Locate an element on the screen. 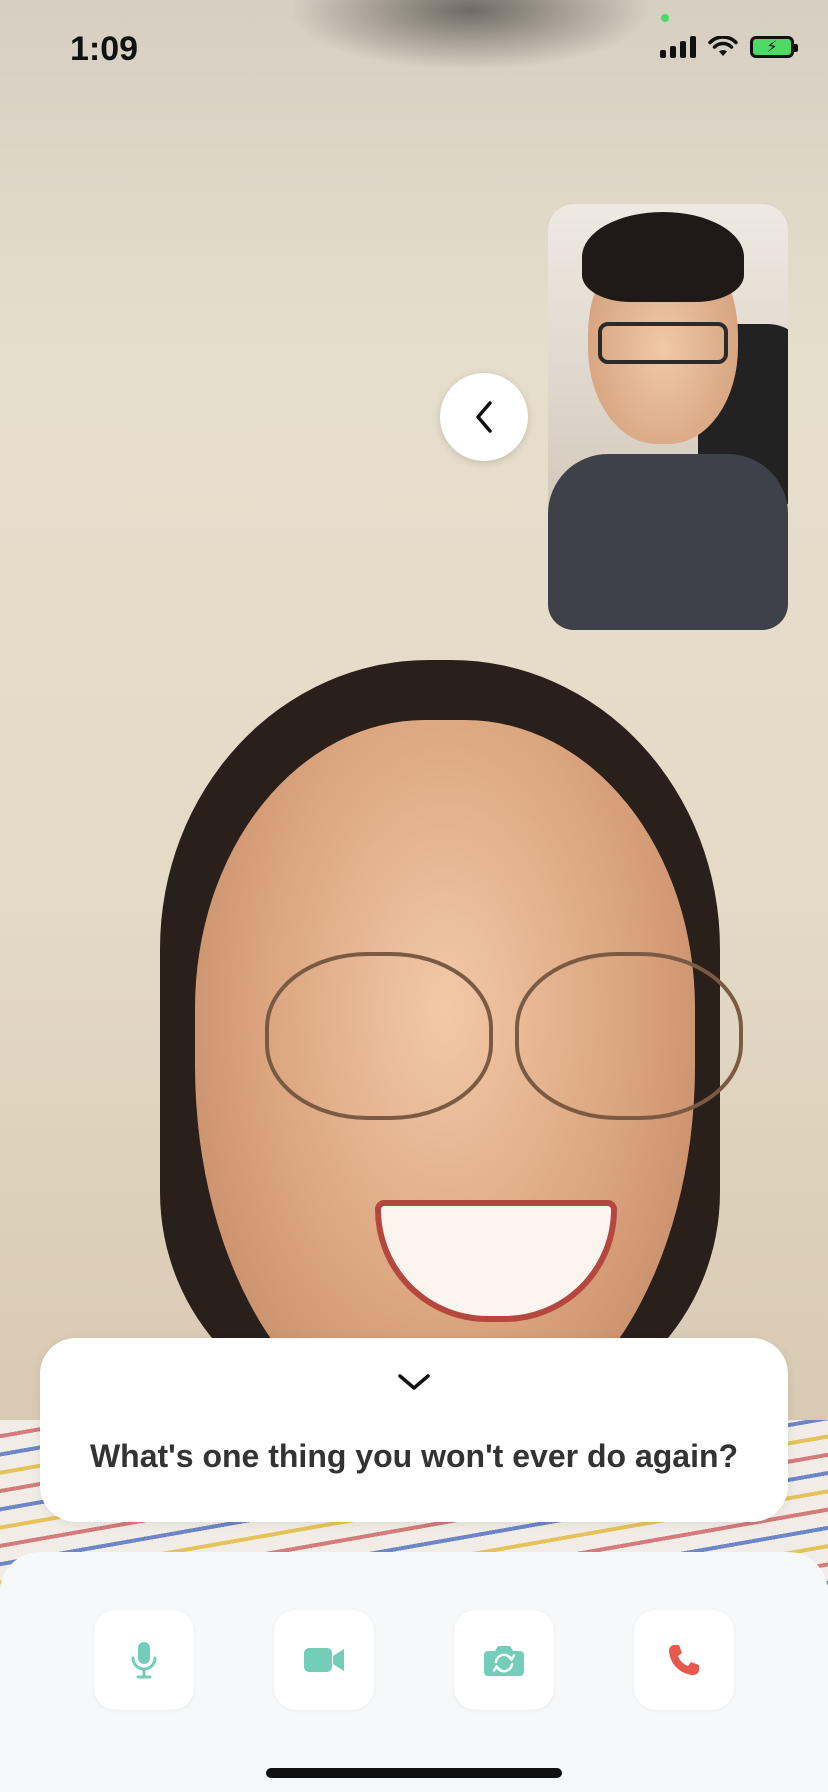 This screenshot has height=1792, width=828. chevron-left-icon is located at coordinates (484, 417).